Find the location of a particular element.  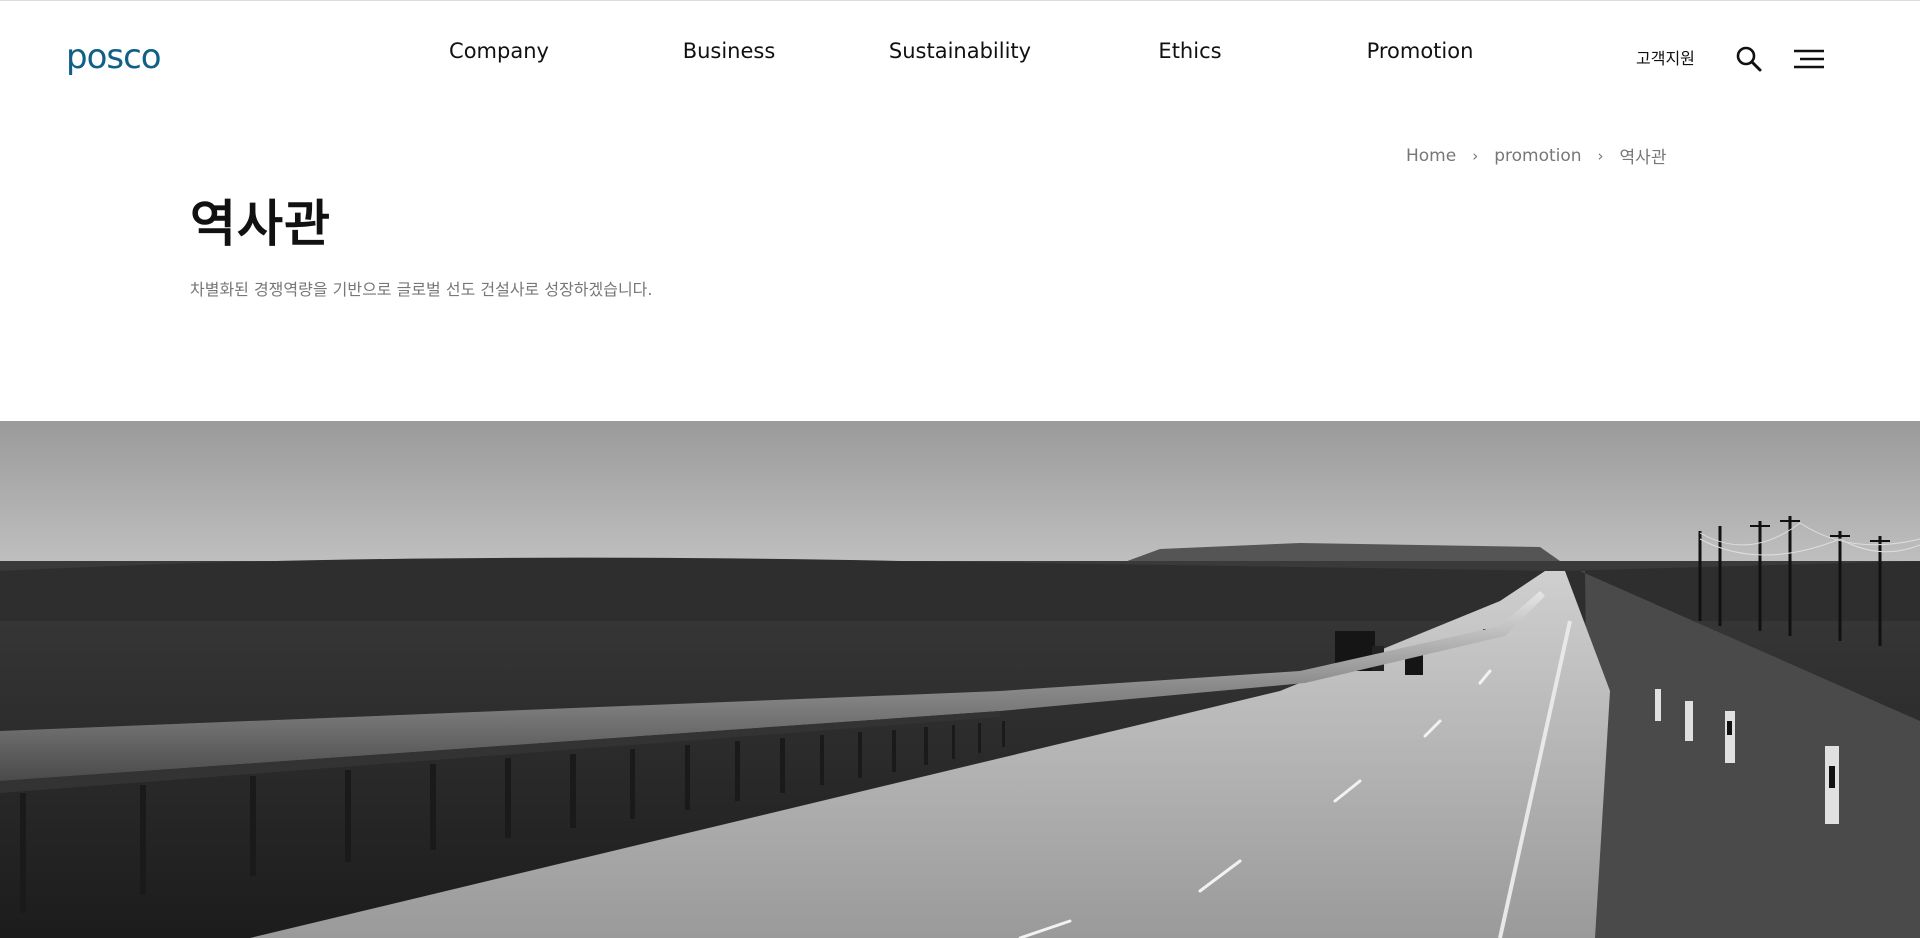

hamburger-menu-icon is located at coordinates (1809, 60).